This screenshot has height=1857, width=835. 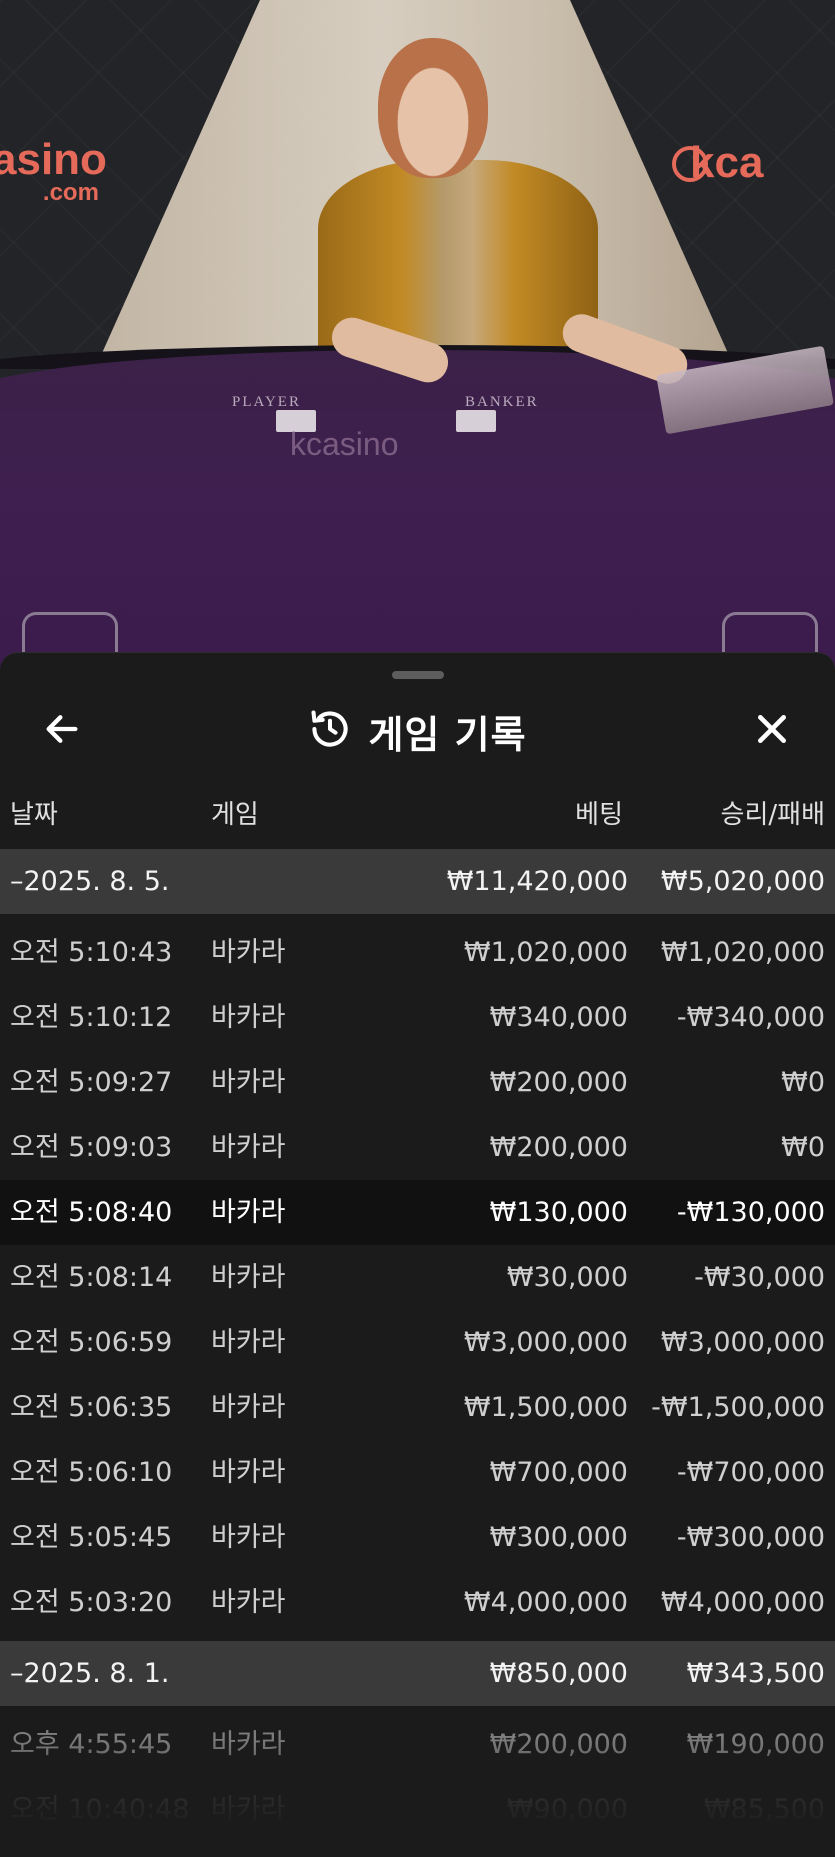 What do you see at coordinates (502, 402) in the screenshot?
I see `table-label-banker: BANKER` at bounding box center [502, 402].